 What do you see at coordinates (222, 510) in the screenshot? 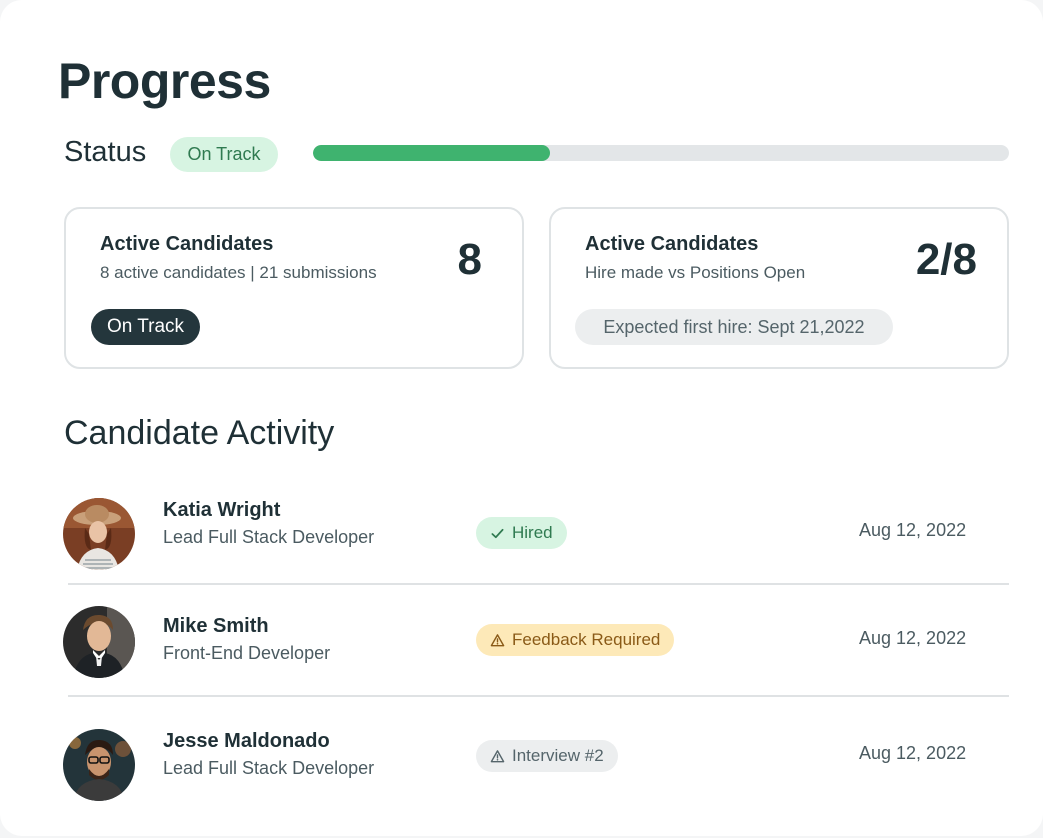
I see `candidate-name: Katia Wright` at bounding box center [222, 510].